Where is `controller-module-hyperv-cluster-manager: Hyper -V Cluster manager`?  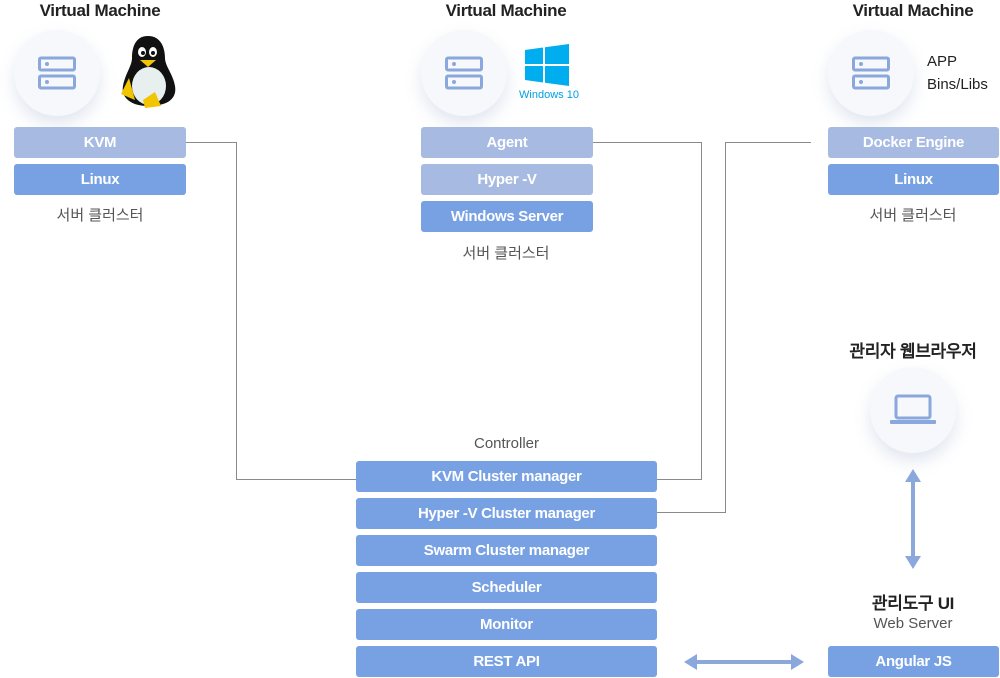
controller-module-hyperv-cluster-manager: Hyper -V Cluster manager is located at coordinates (506, 513).